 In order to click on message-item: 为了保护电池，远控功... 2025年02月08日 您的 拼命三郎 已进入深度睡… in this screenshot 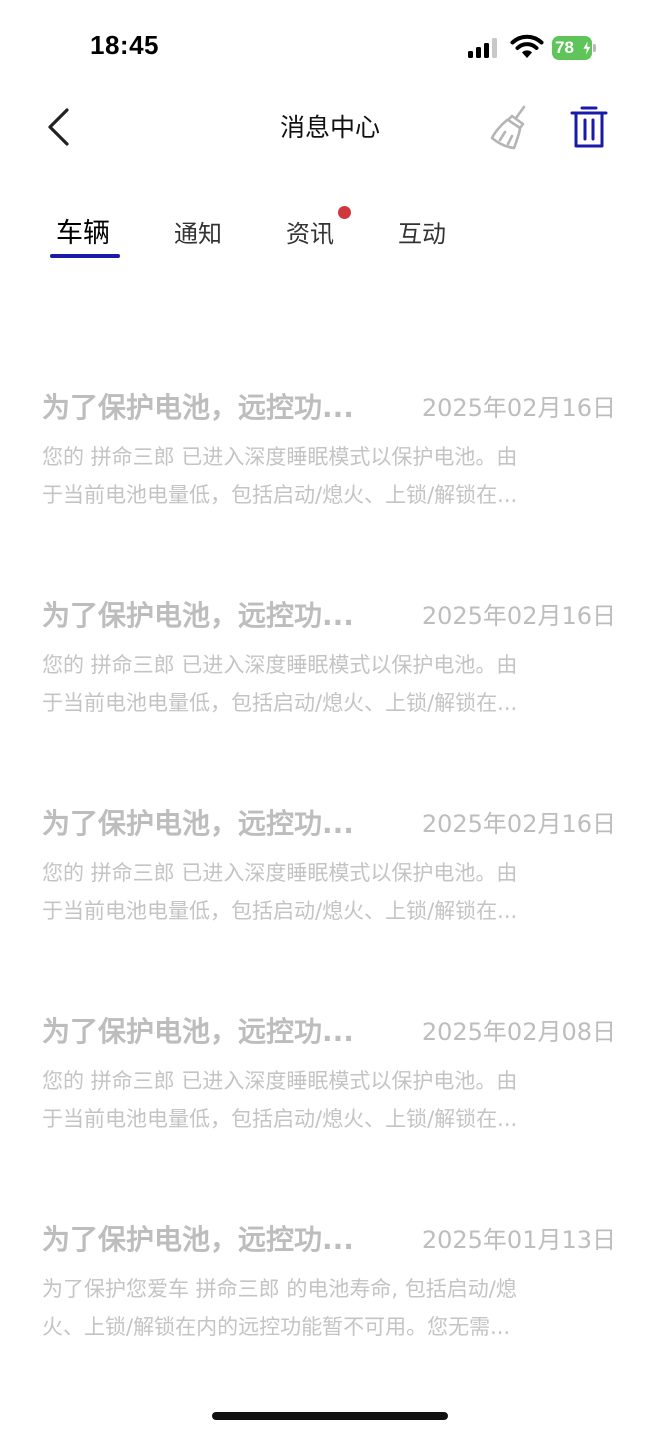, I will do `click(330, 1076)`.